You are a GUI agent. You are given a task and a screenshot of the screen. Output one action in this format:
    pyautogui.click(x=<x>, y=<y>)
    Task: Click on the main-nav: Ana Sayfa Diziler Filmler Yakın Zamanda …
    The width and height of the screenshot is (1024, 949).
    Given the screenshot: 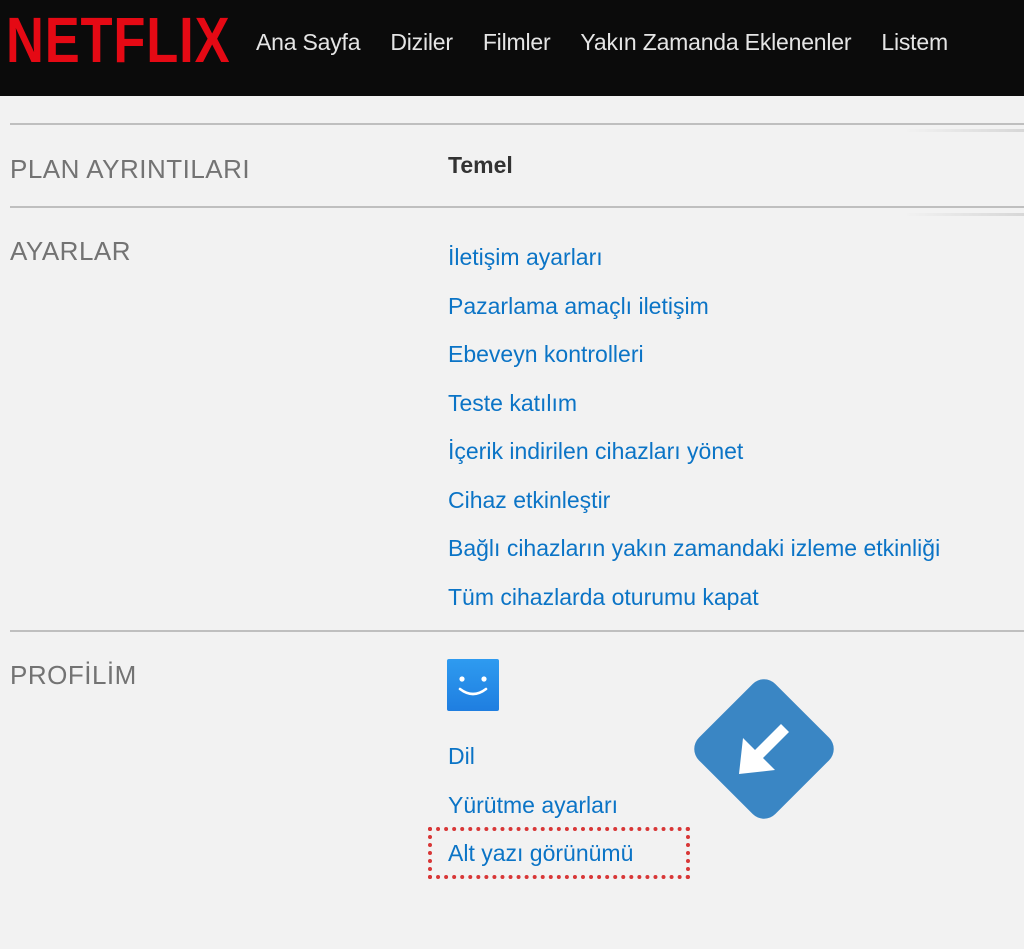 What is the action you would take?
    pyautogui.click(x=602, y=42)
    